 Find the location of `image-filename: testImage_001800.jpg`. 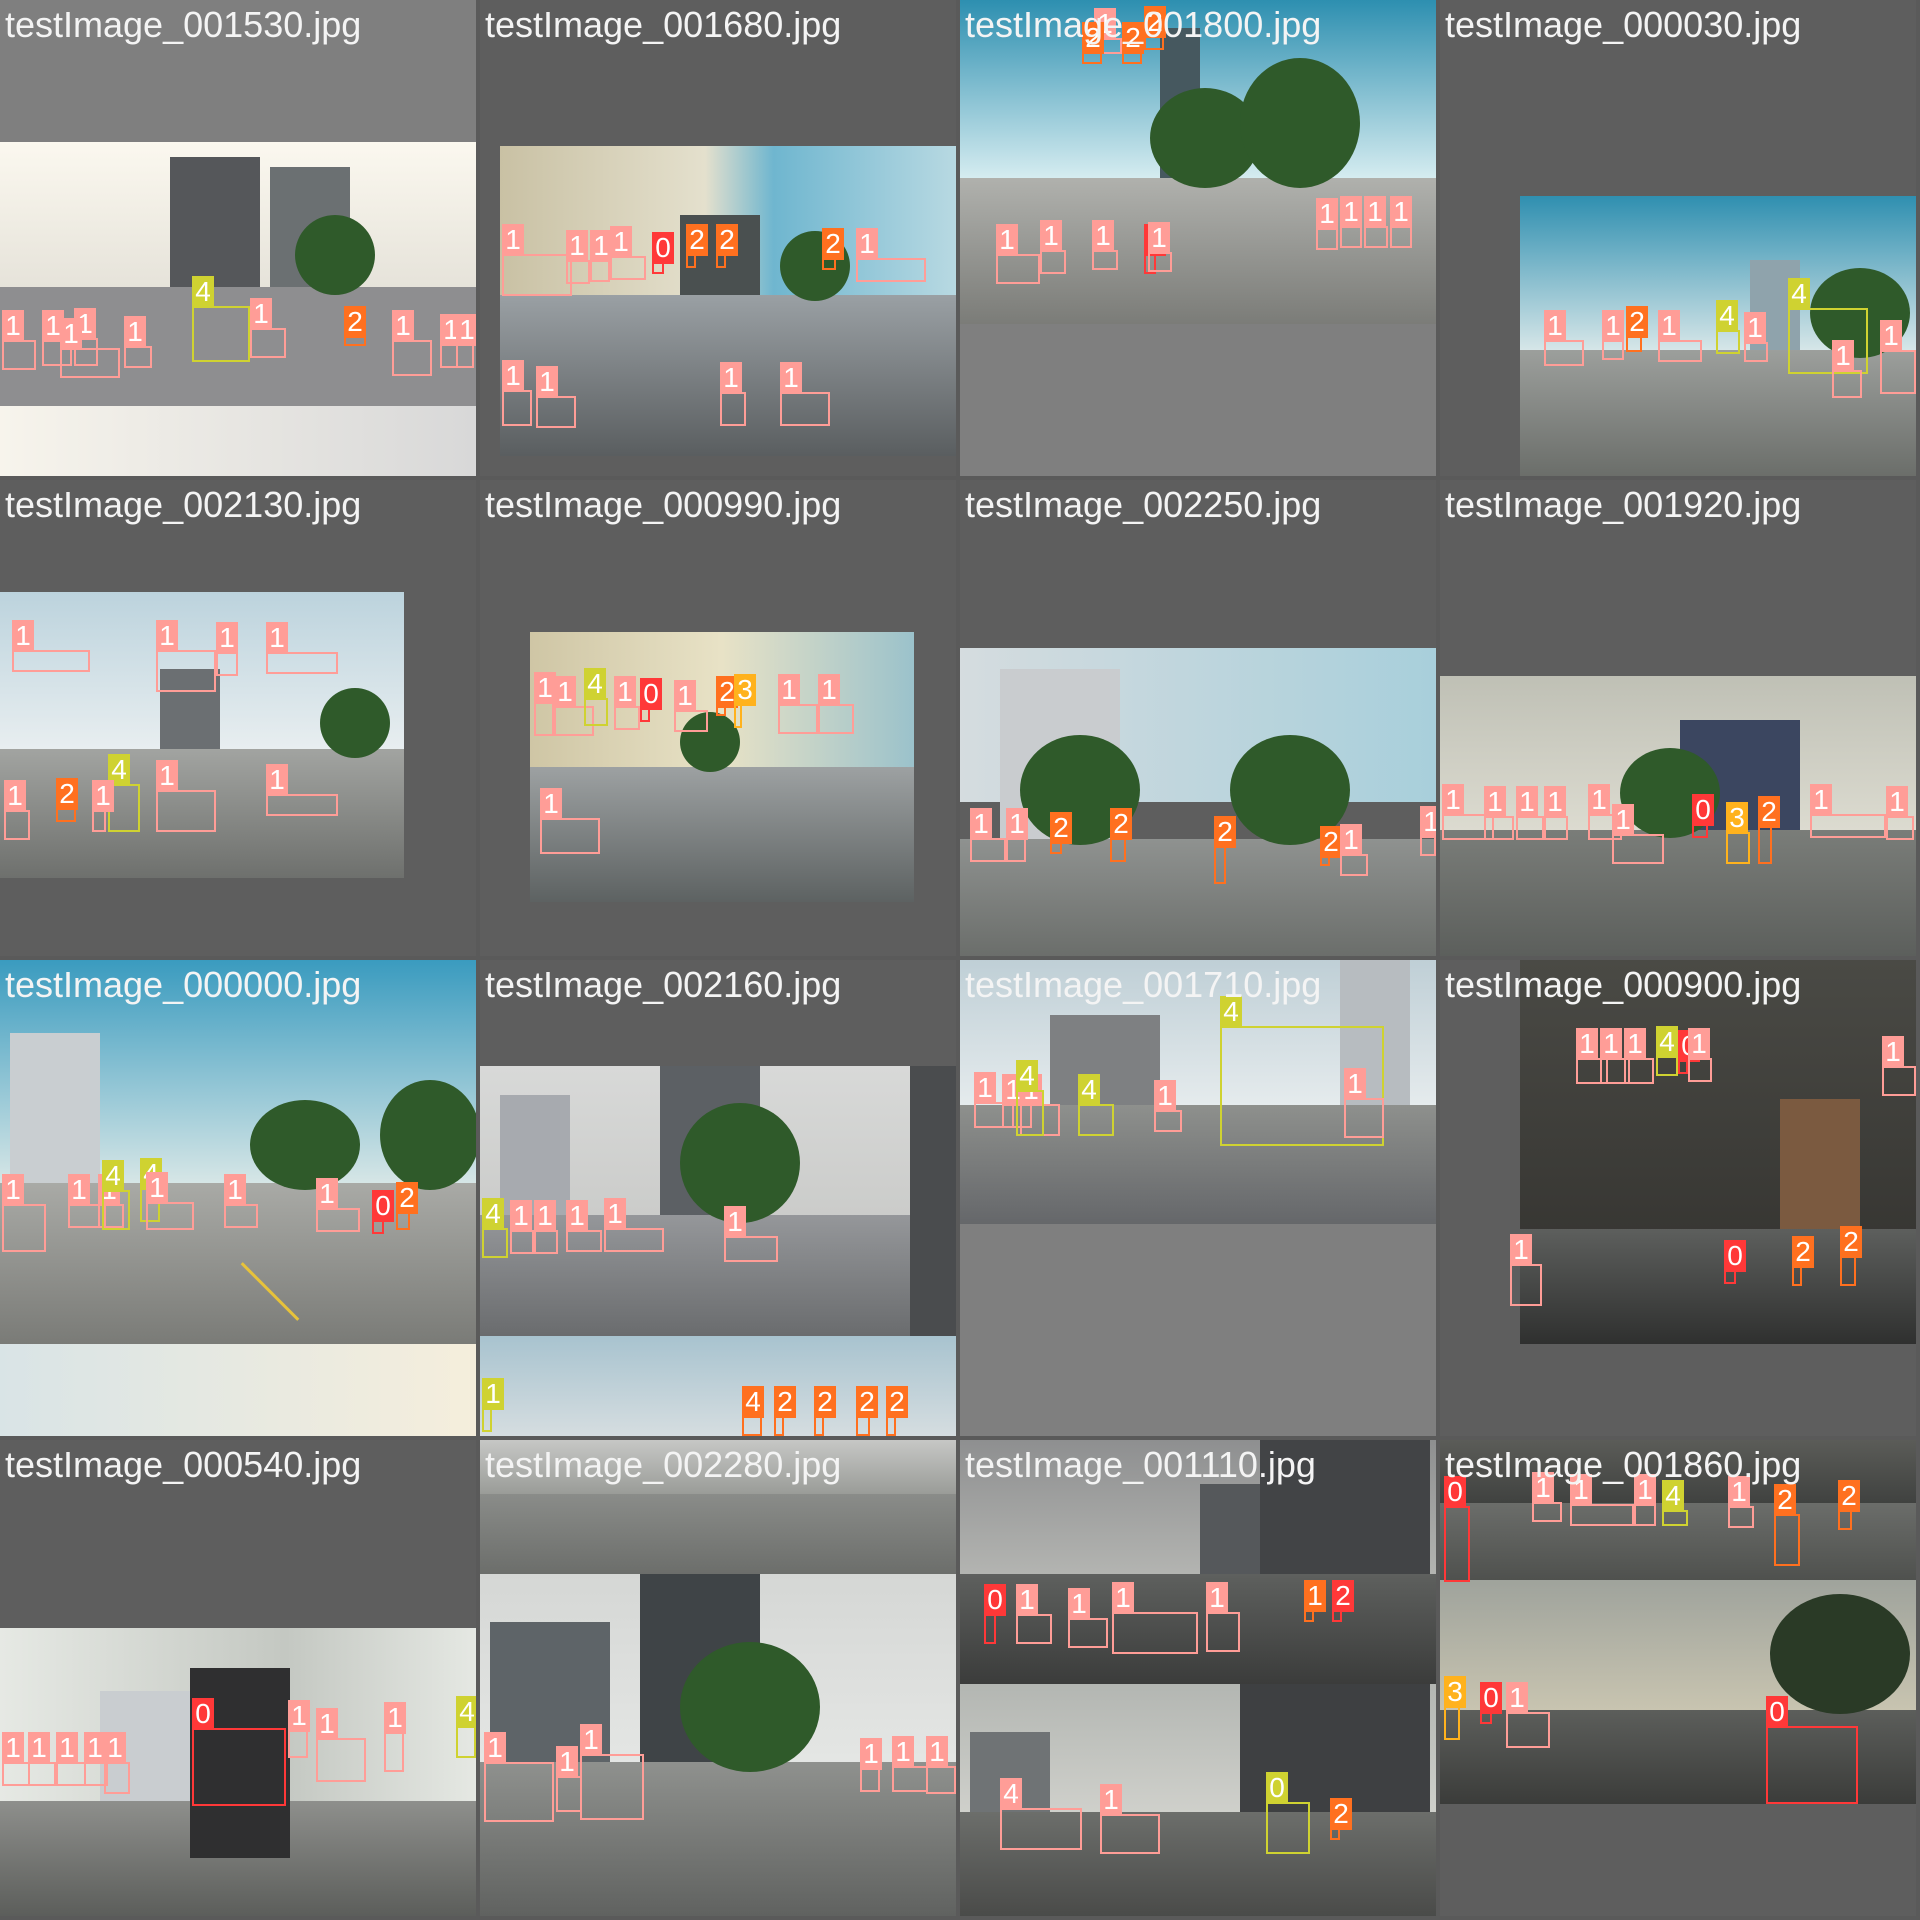

image-filename: testImage_001800.jpg is located at coordinates (1143, 24).